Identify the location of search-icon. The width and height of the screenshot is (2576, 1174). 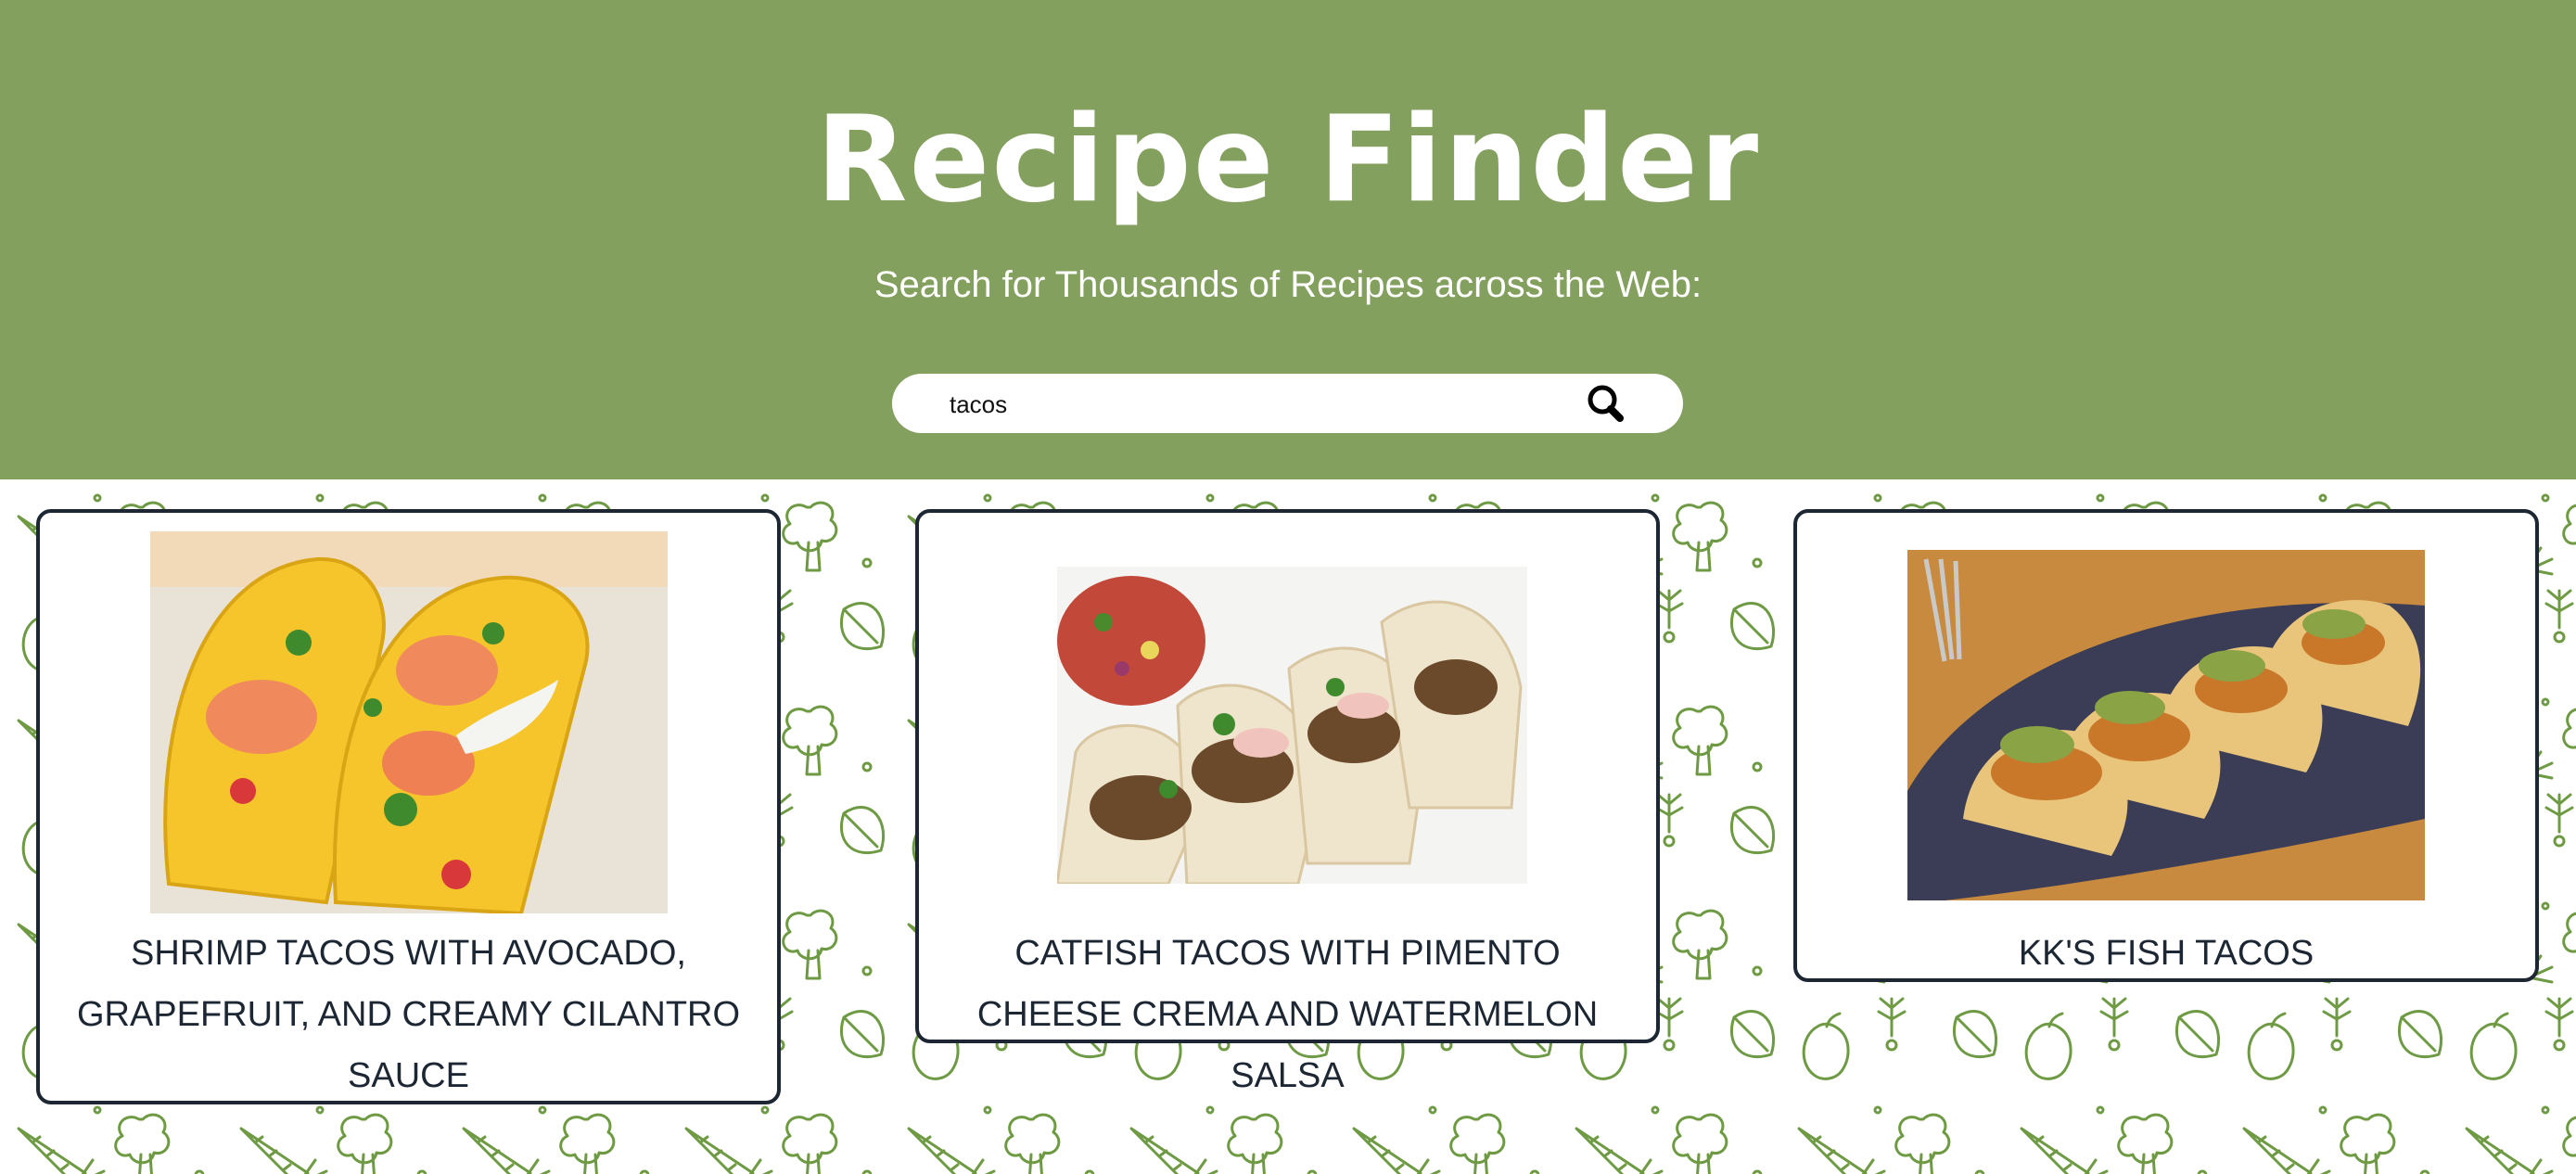
(1606, 403).